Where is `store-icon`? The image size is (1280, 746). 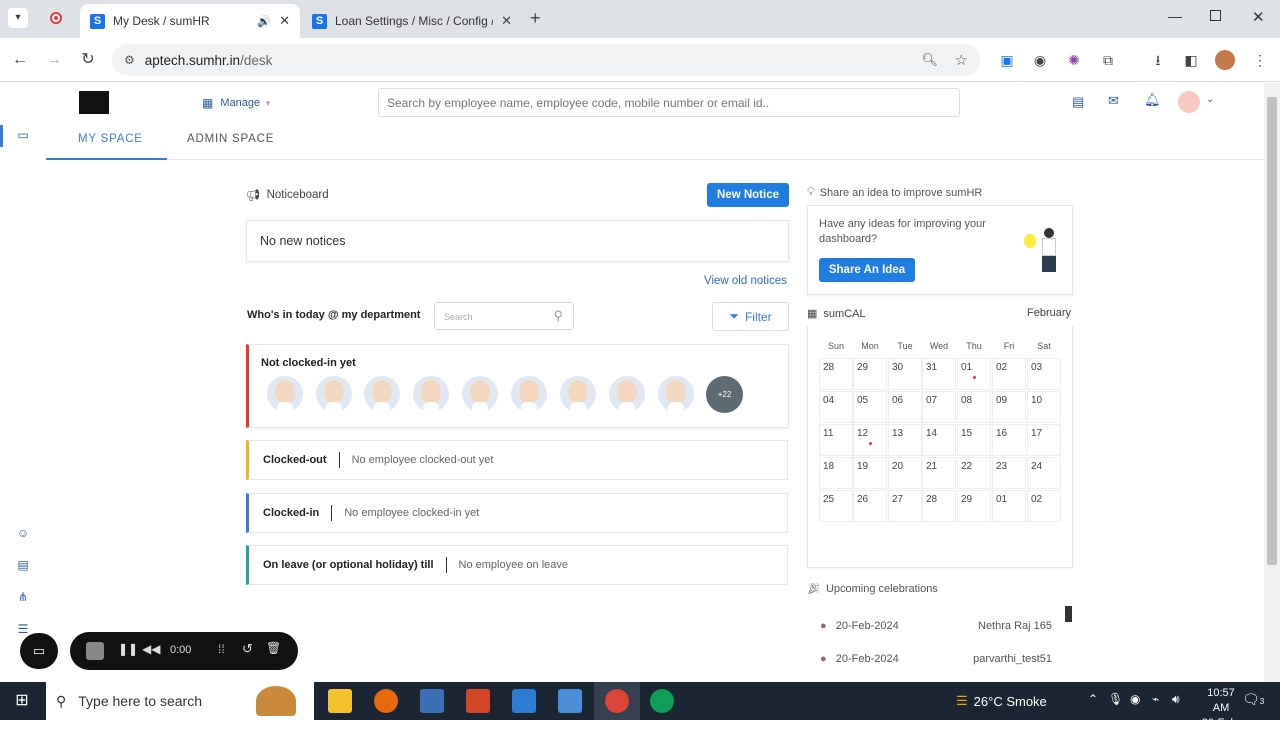 store-icon is located at coordinates (570, 701).